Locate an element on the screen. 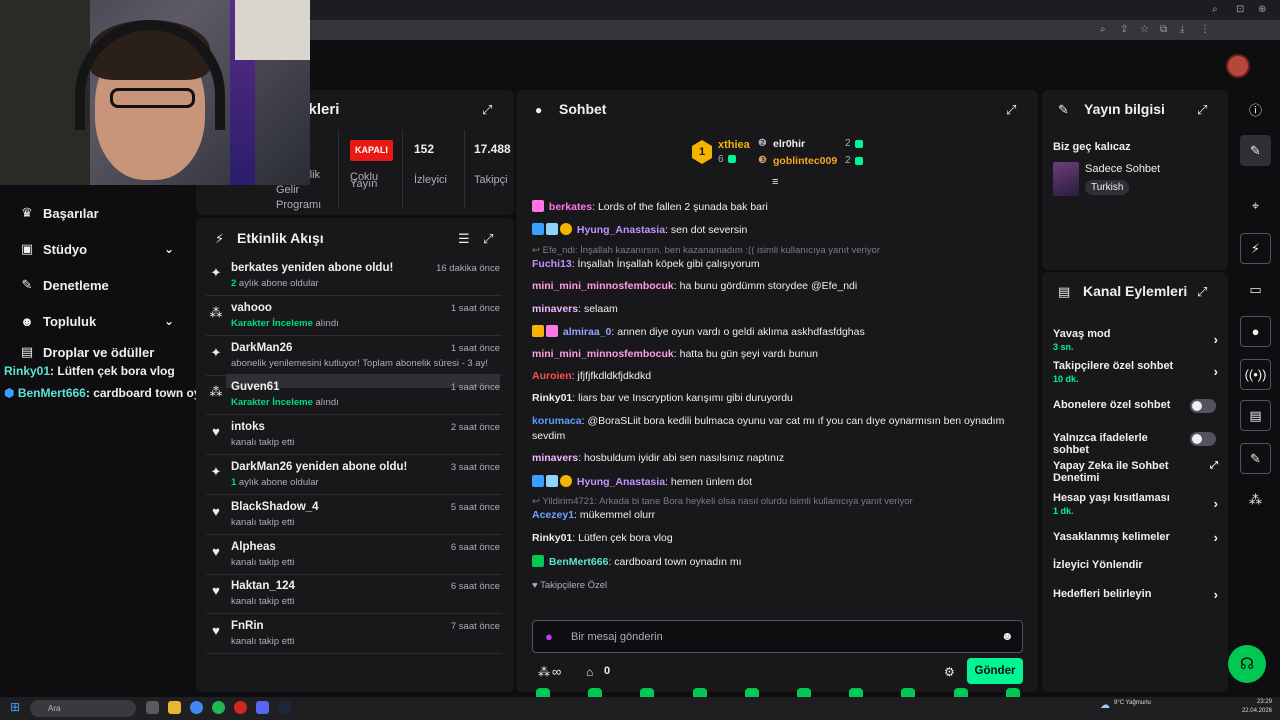 This screenshot has width=1280, height=720. chat-input: ● Bir mesaj gönderin ☻ is located at coordinates (777, 636).